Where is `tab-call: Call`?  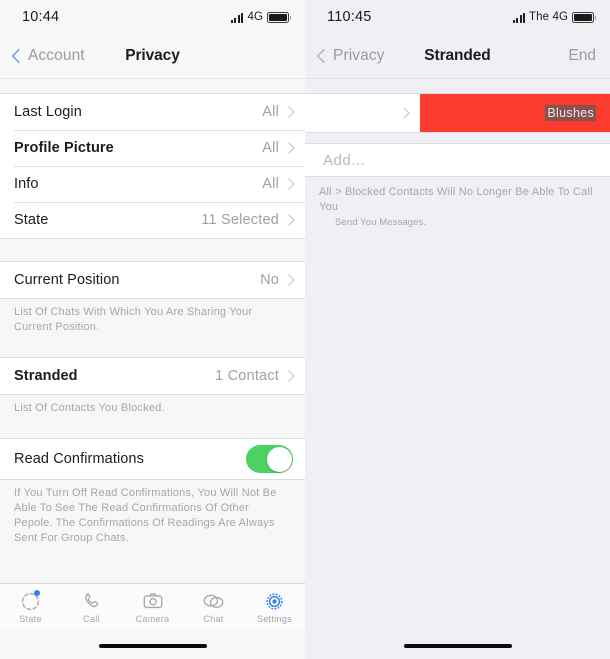
tab-call: Call is located at coordinates (91, 607).